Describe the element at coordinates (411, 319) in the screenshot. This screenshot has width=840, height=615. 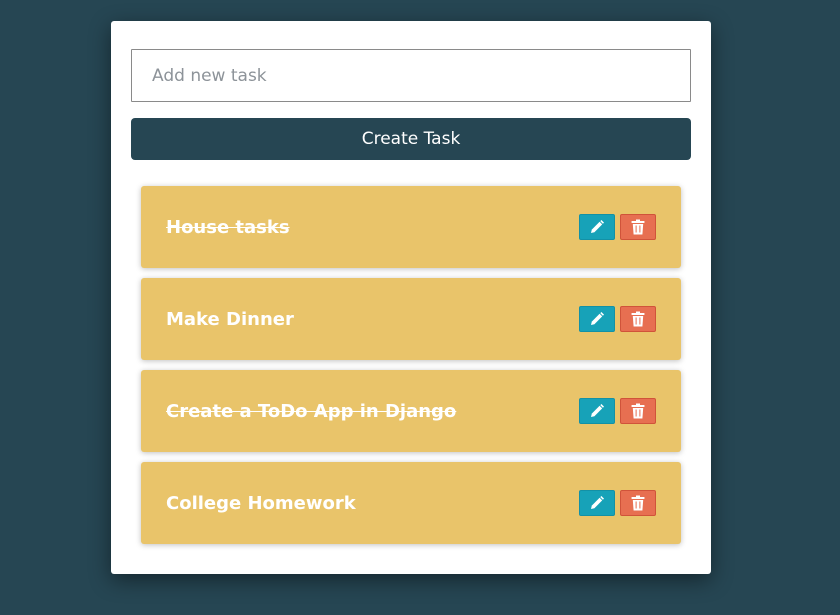
I see `task-item: Make Dinner` at that location.